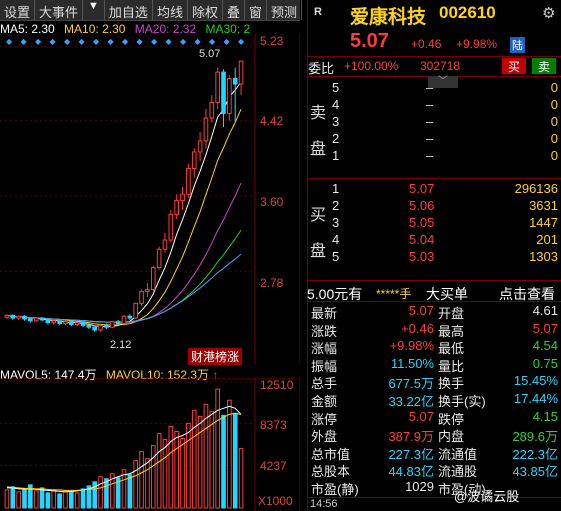 This screenshot has width=561, height=511. I want to click on buy-order-row: 2 5.06 3631, so click(434, 206).